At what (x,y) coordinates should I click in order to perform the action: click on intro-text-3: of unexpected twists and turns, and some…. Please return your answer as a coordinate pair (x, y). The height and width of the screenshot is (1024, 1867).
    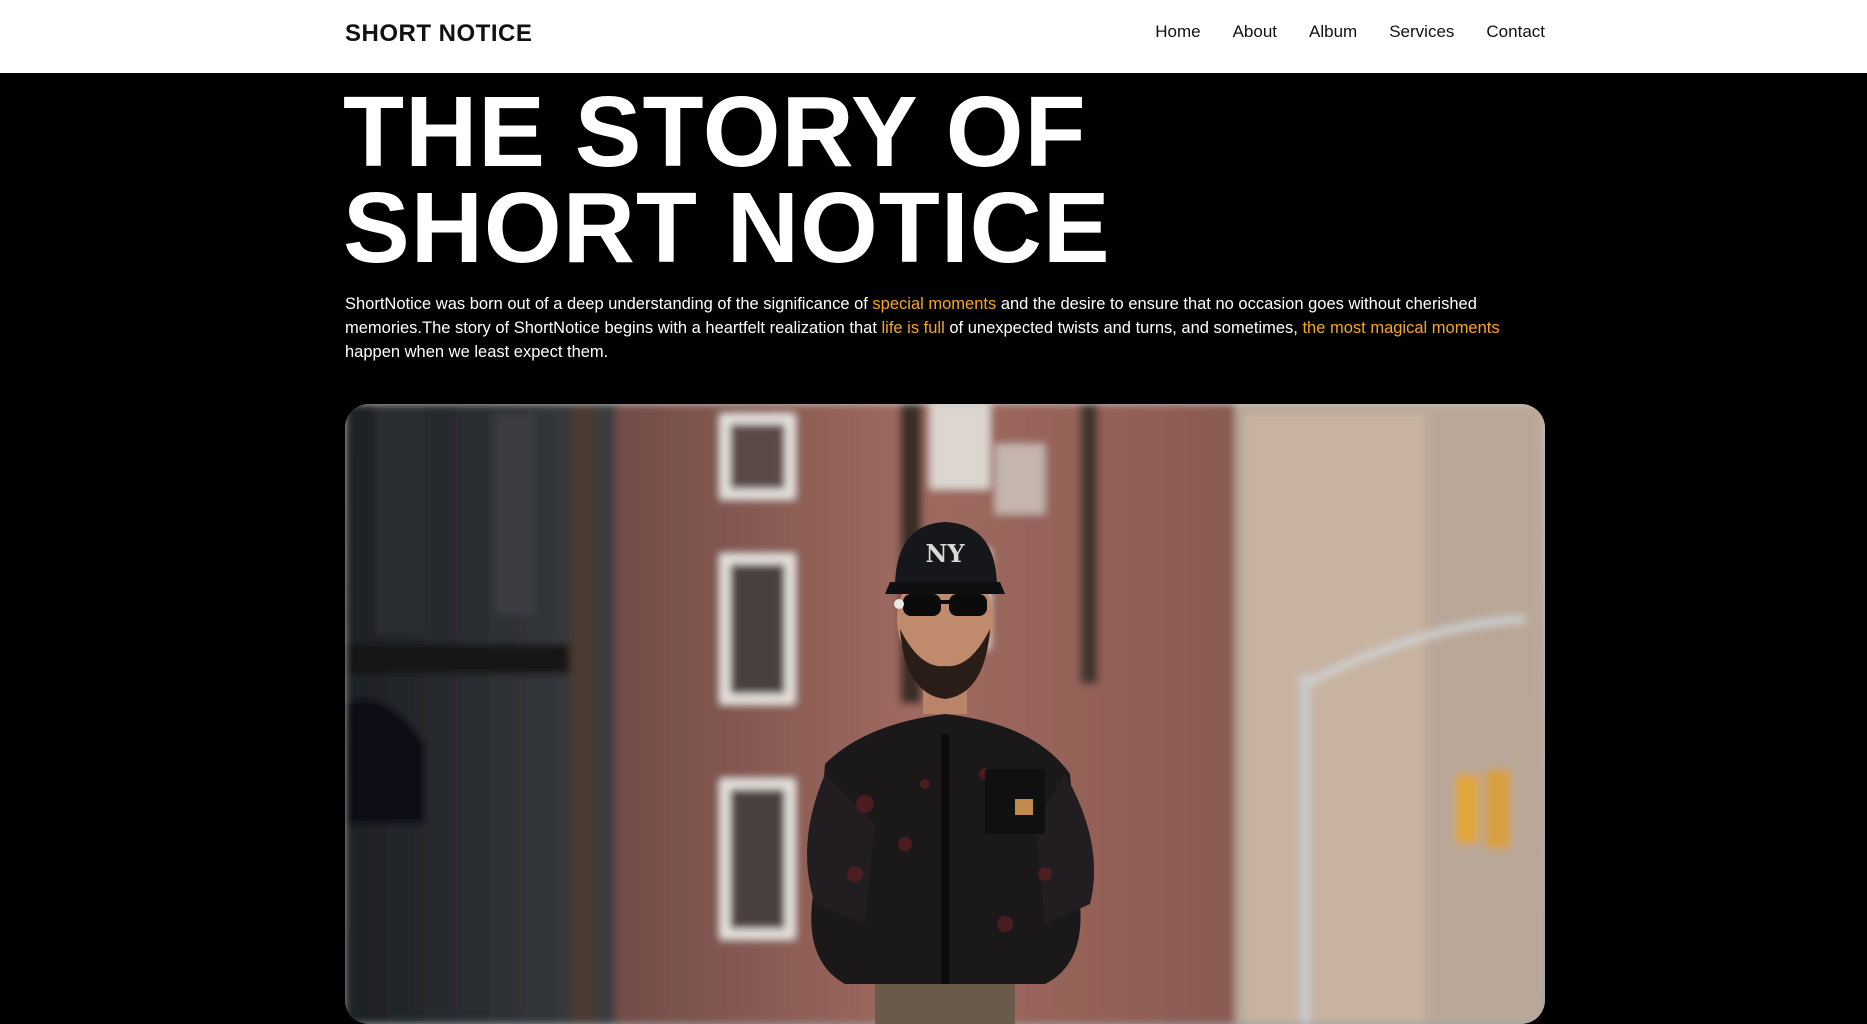
    Looking at the image, I should click on (1123, 328).